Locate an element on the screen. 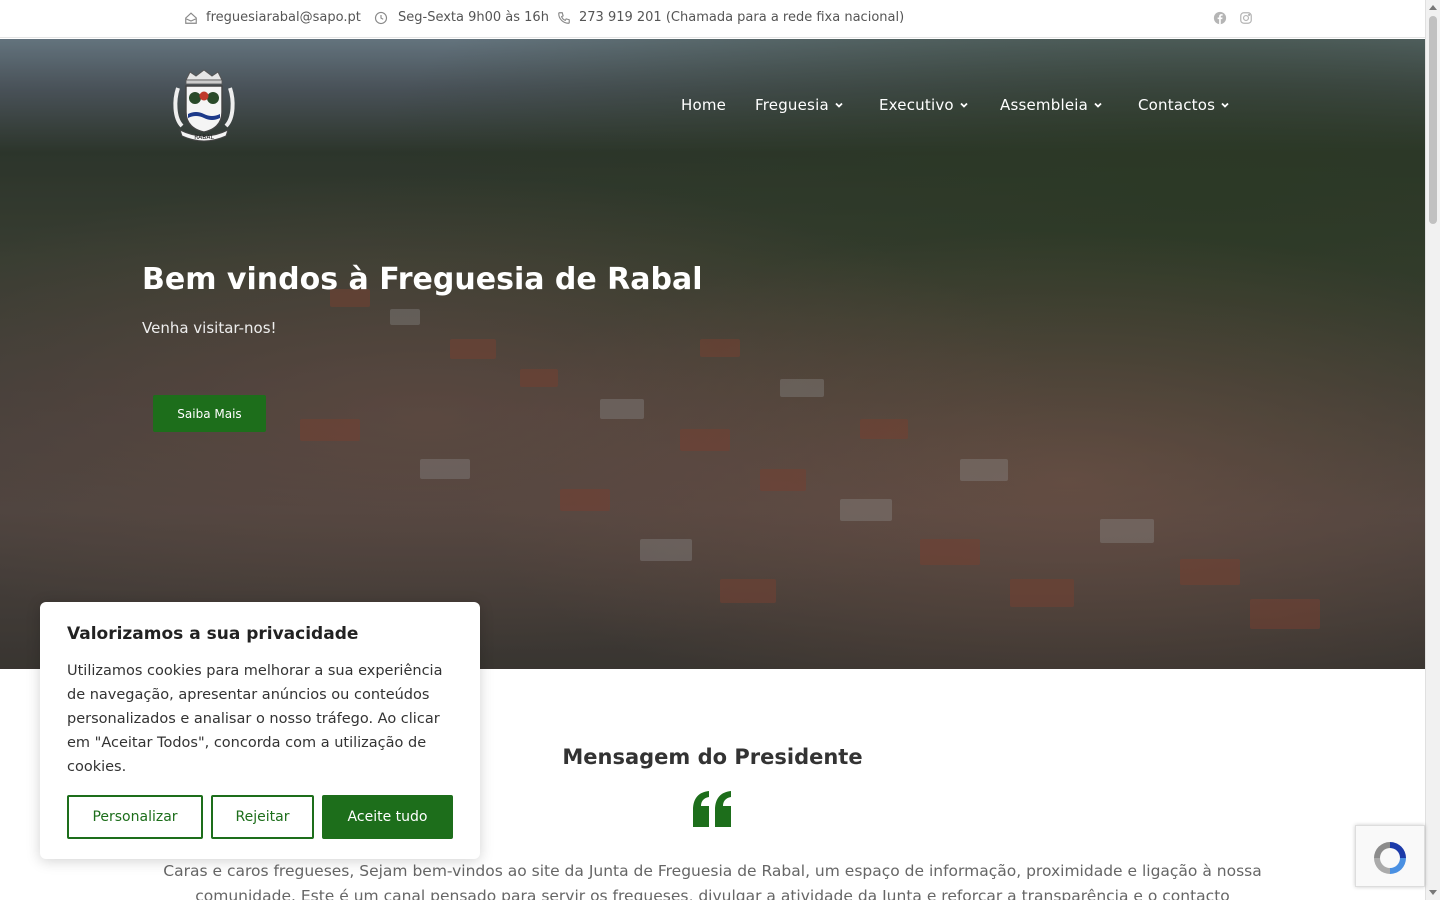 This screenshot has width=1440, height=900. nav-freguesia-label: Freguesia is located at coordinates (792, 105).